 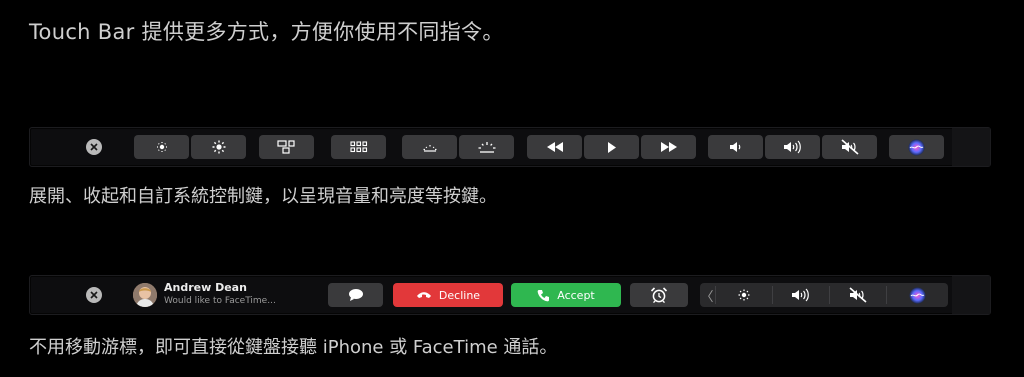 I want to click on rewind-icon, so click(x=554, y=147).